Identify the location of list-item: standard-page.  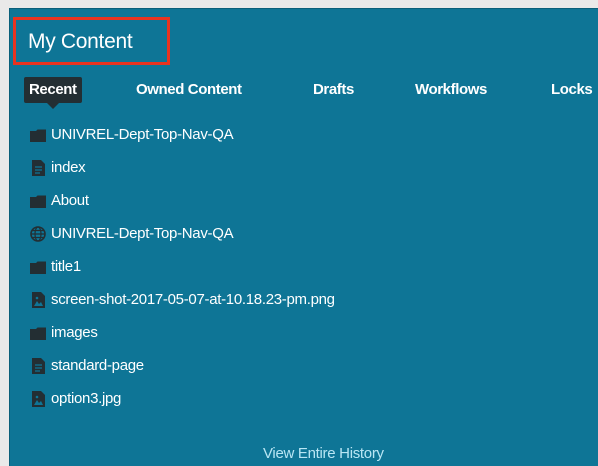
(182, 372).